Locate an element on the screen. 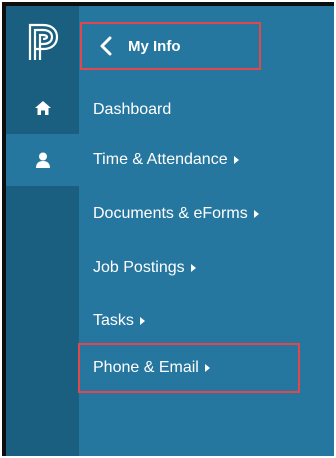 This screenshot has height=458, width=336. app-logo is located at coordinates (42, 42).